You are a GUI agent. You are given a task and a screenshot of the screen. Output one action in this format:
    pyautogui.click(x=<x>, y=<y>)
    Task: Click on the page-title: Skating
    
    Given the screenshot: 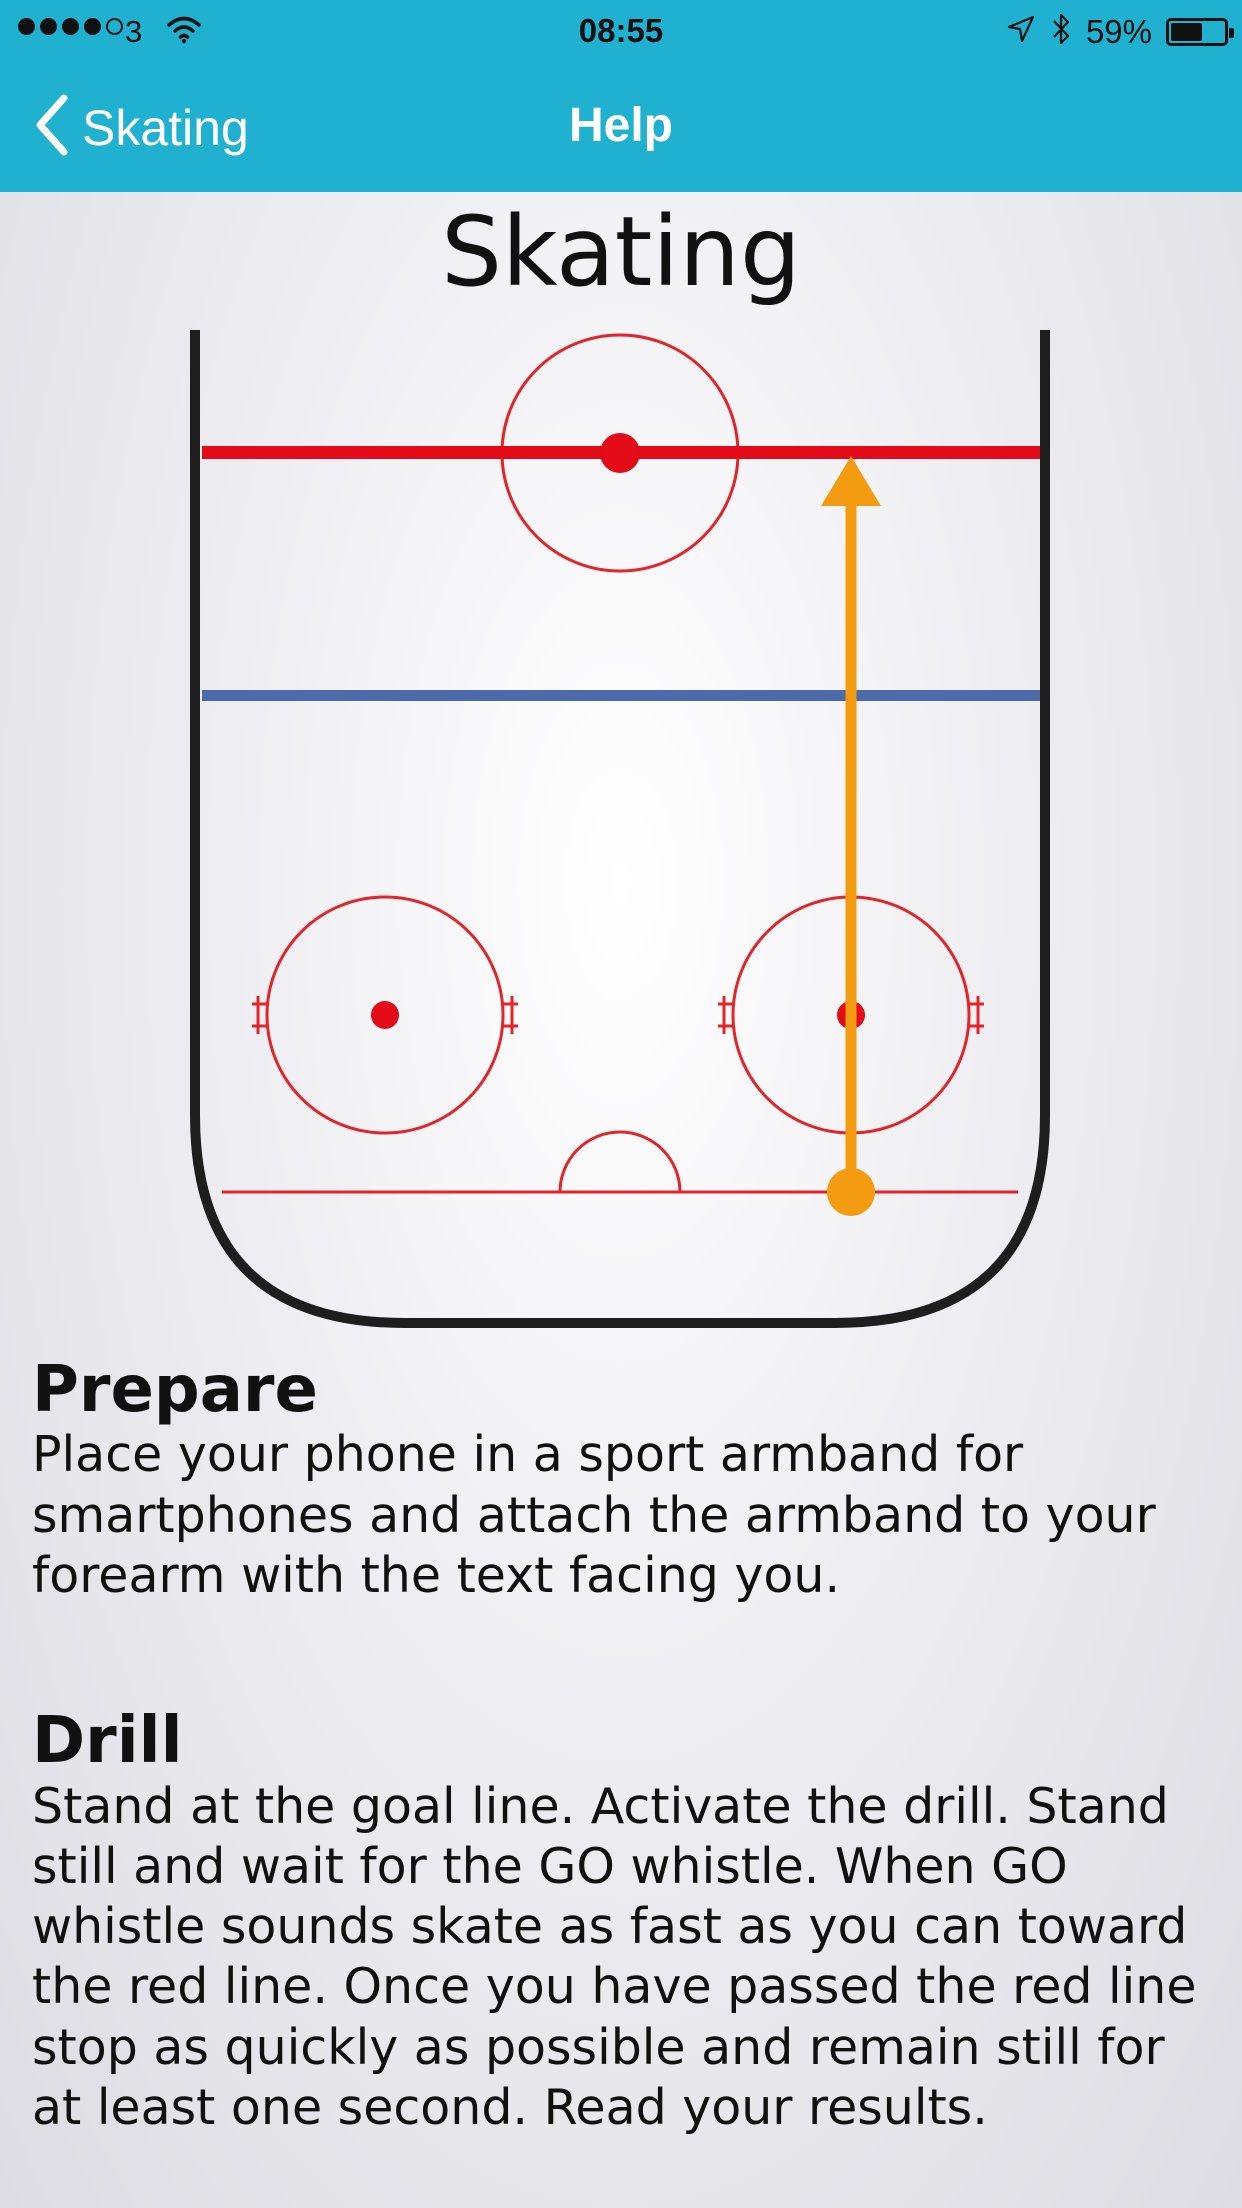 What is the action you would take?
    pyautogui.click(x=621, y=252)
    